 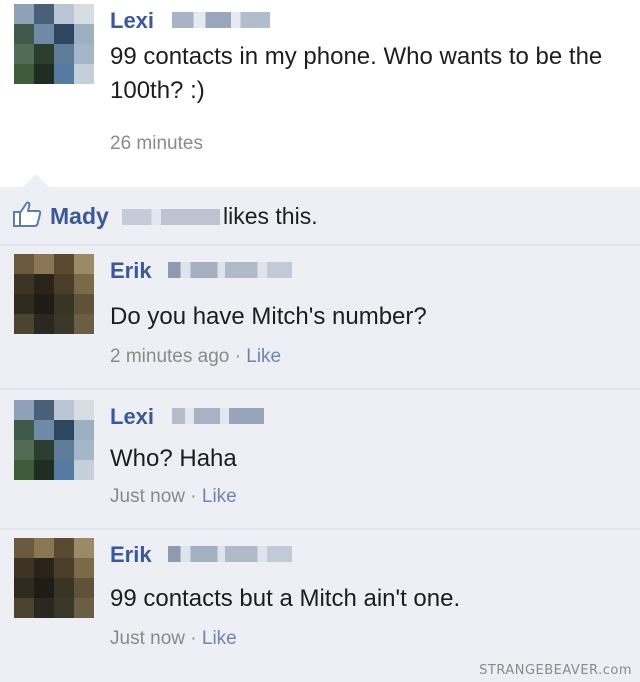 What do you see at coordinates (268, 316) in the screenshot?
I see `comment-text: Do you have Mitch's number?` at bounding box center [268, 316].